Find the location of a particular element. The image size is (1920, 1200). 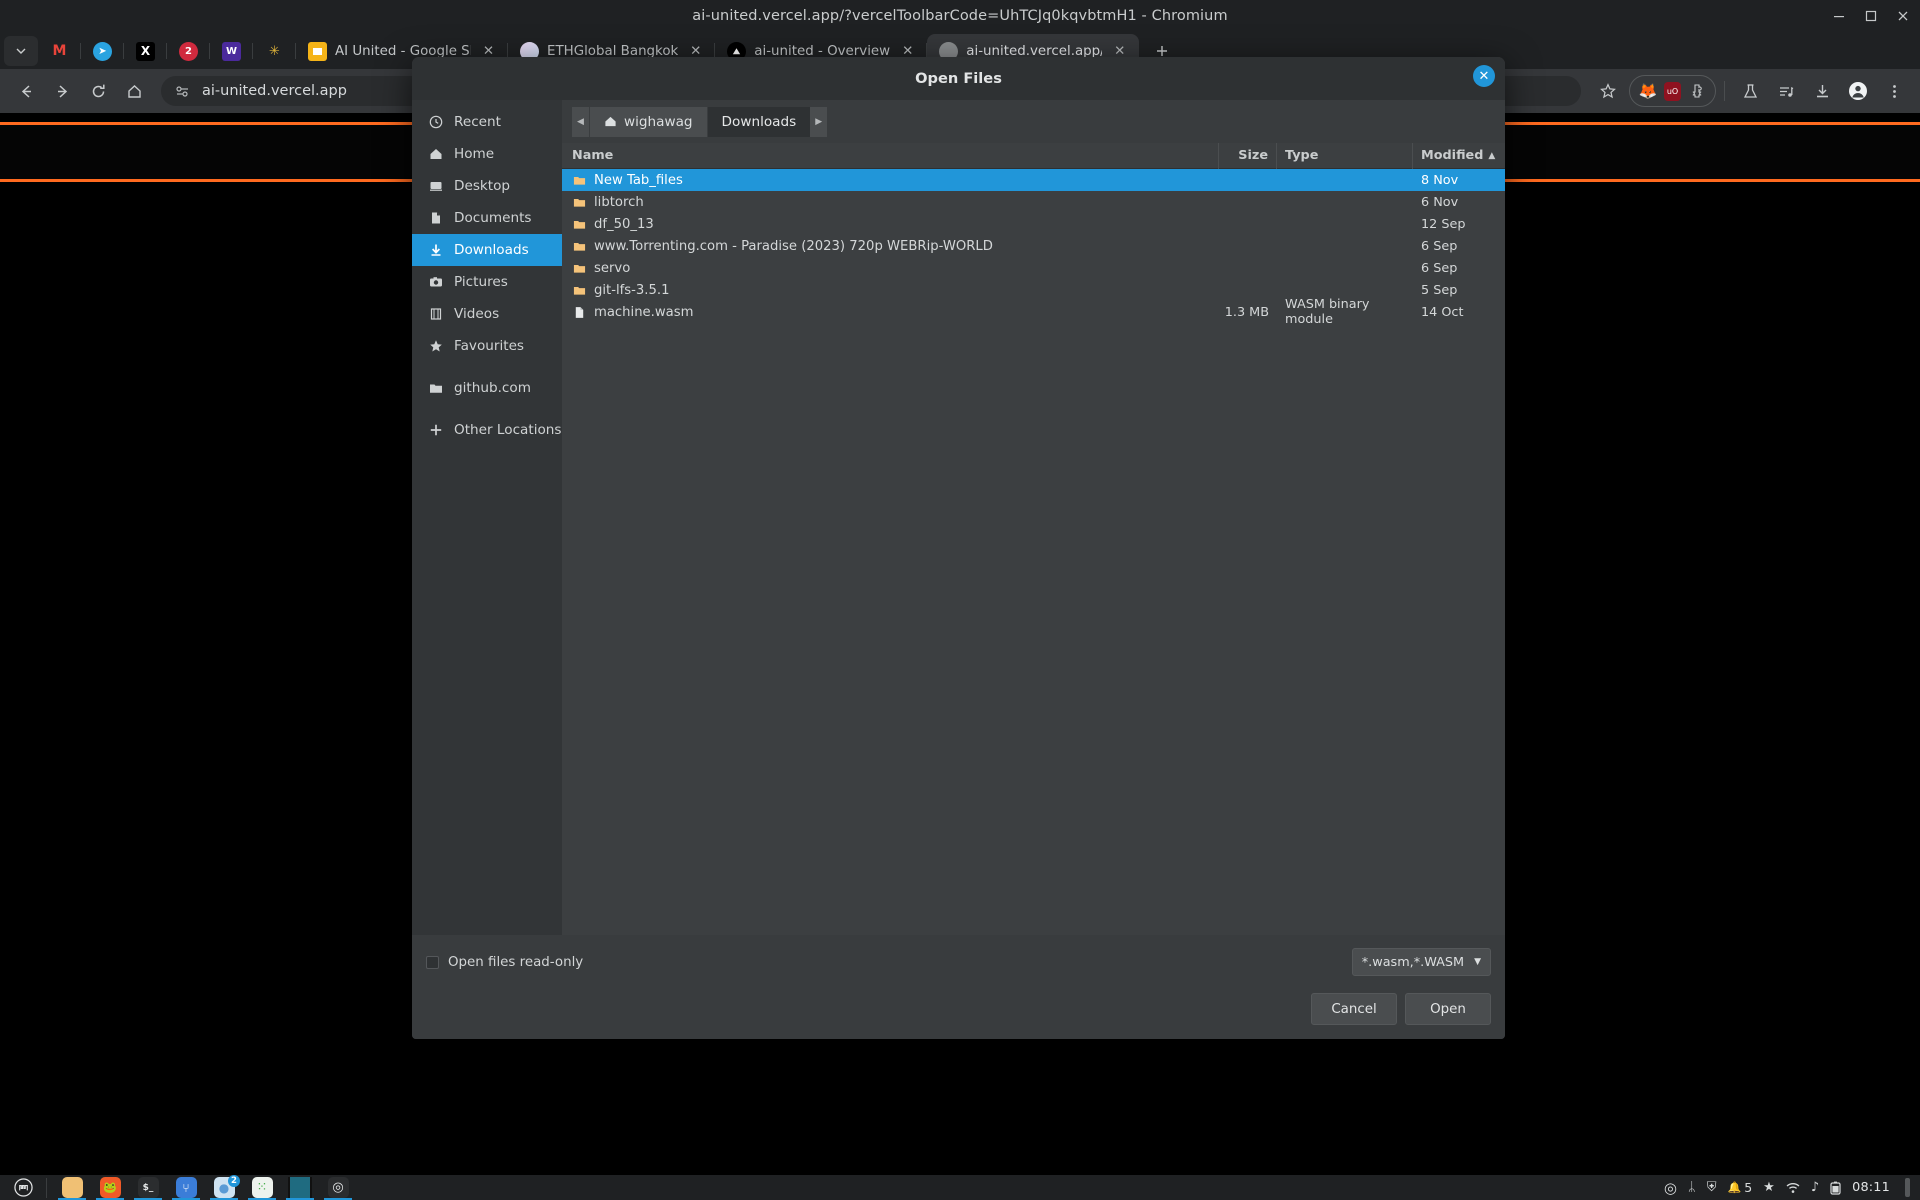

file-modified: 6 Sep is located at coordinates (1439, 246).